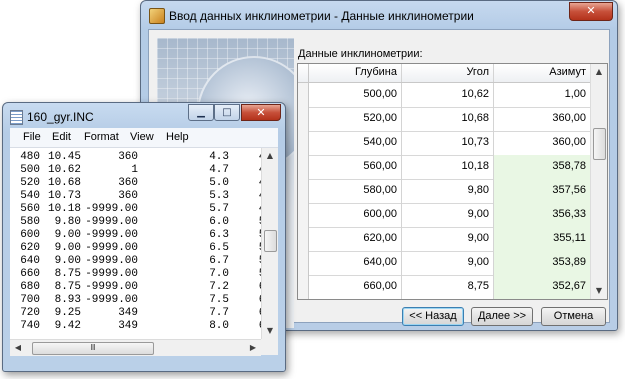  Describe the element at coordinates (128, 157) in the screenshot. I see `text-field: 360` at that location.